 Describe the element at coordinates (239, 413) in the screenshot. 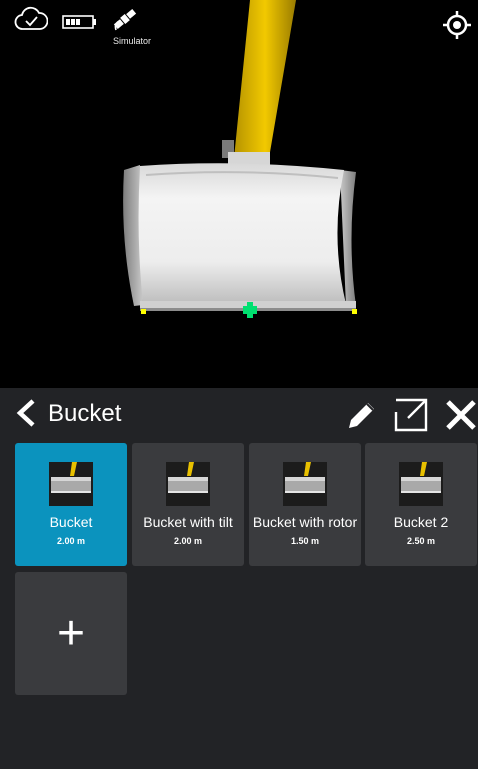

I see `panel-header: Bucket` at that location.